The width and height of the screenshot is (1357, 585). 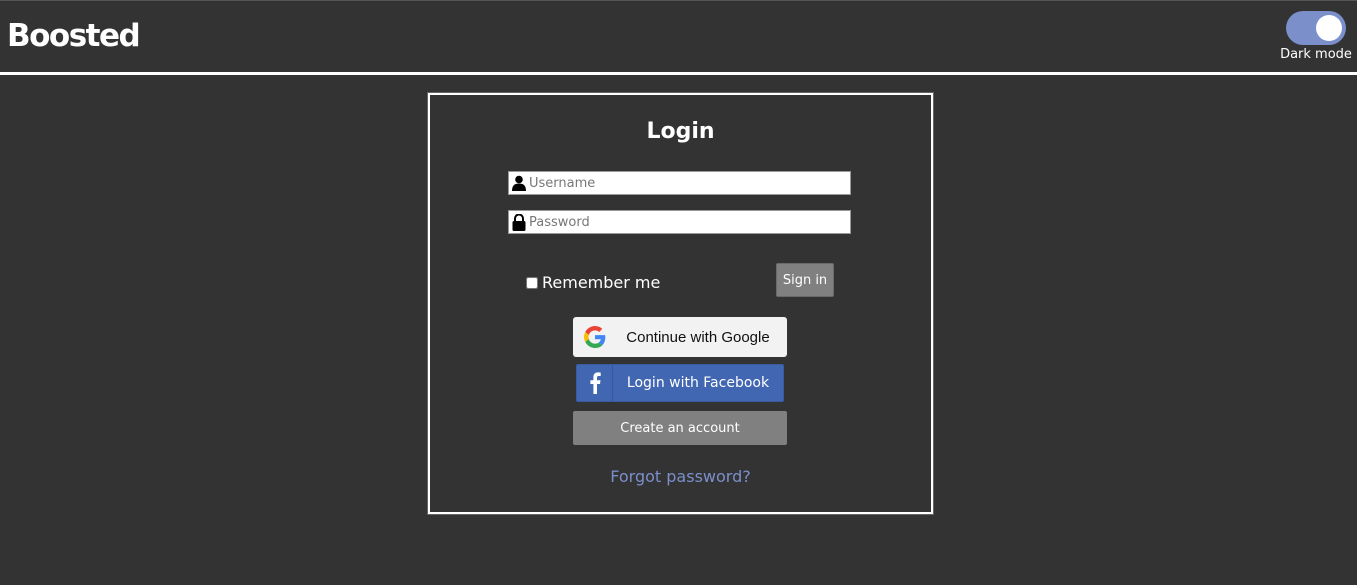 I want to click on remember-checkbox, so click(x=532, y=282).